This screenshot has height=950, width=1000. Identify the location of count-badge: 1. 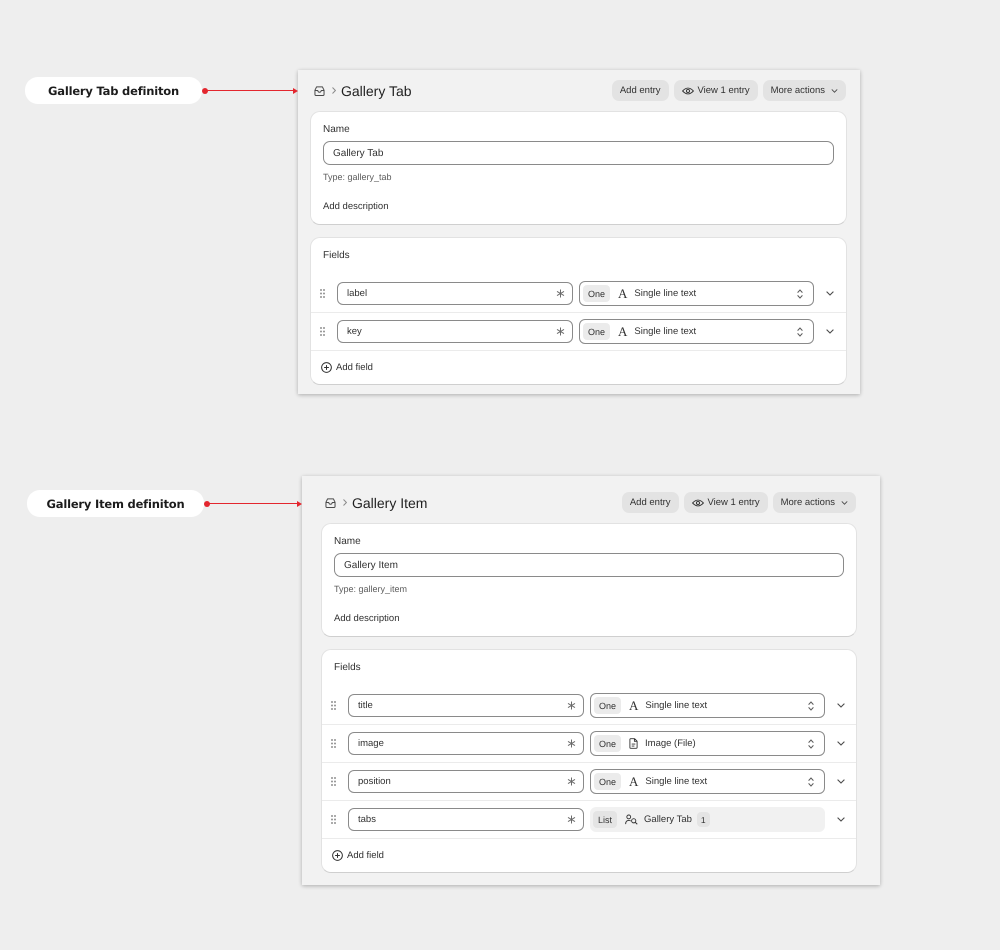
(703, 819).